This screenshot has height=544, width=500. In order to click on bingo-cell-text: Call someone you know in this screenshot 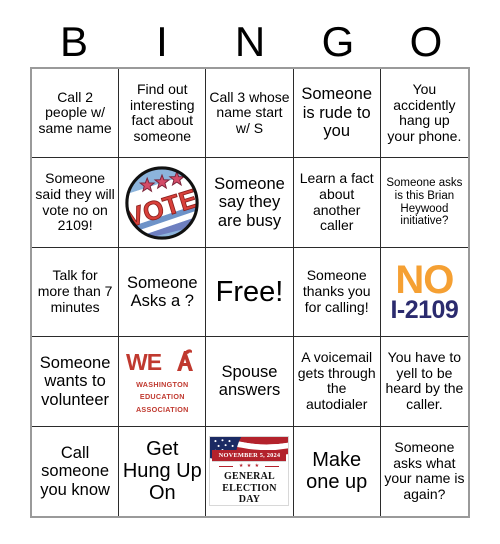, I will do `click(75, 471)`.